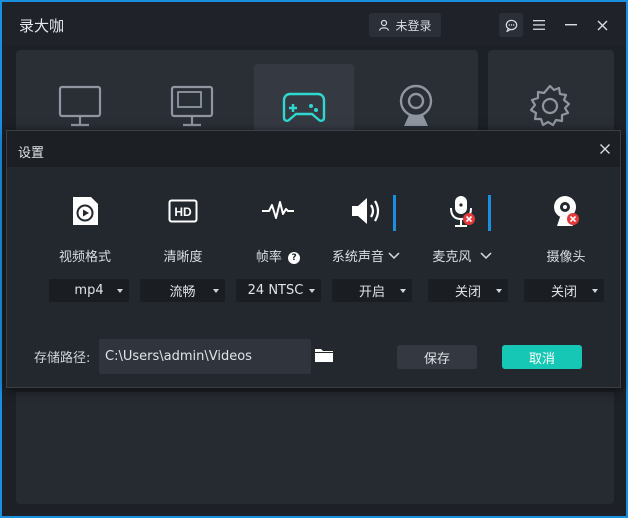  I want to click on video-format-value: mp4, so click(89, 290).